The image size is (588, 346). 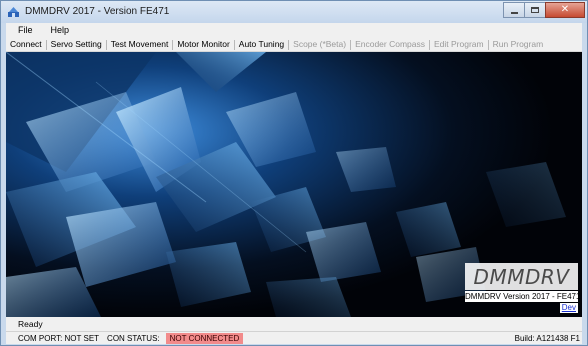 What do you see at coordinates (294, 30) in the screenshot?
I see `menu-bar: File Help` at bounding box center [294, 30].